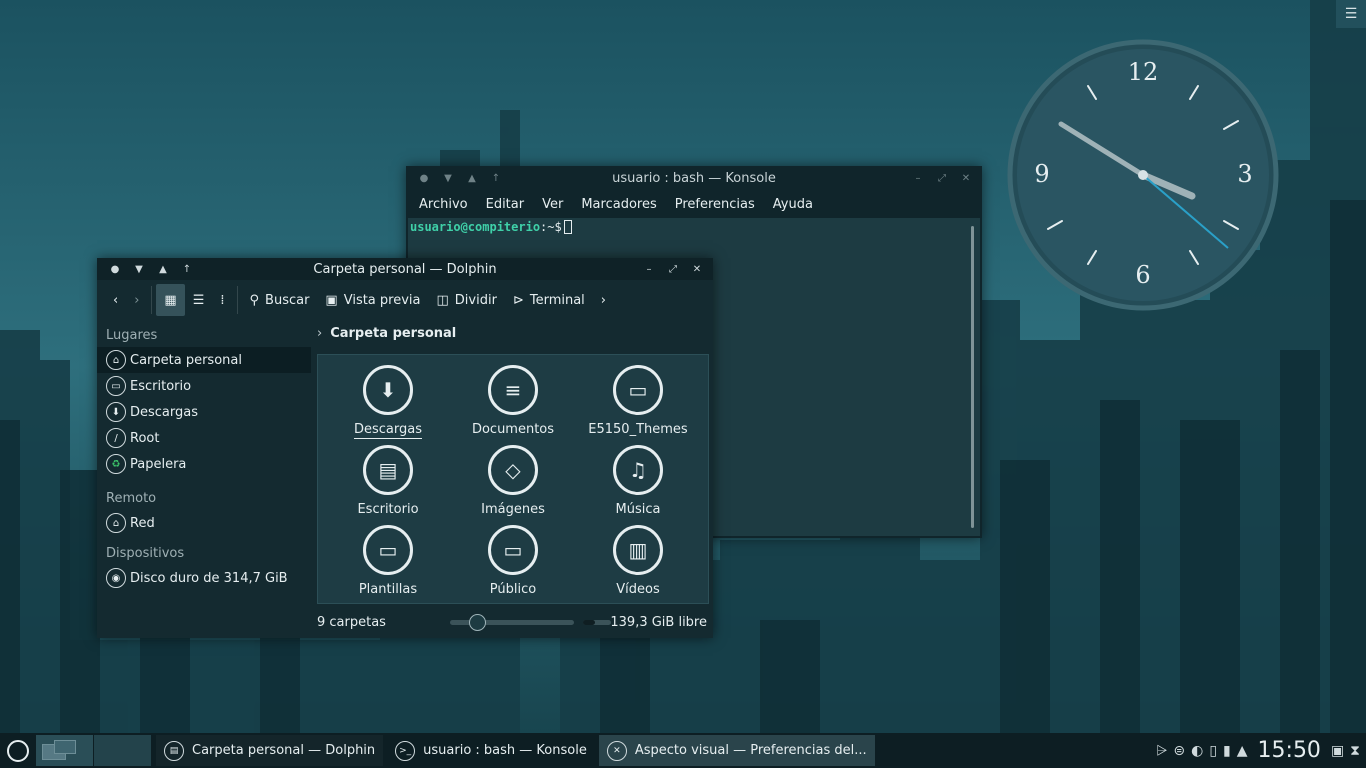 The width and height of the screenshot is (1366, 768). I want to click on device-hard-disk: ◉ Disco duro de 314,7 GiB, so click(204, 578).